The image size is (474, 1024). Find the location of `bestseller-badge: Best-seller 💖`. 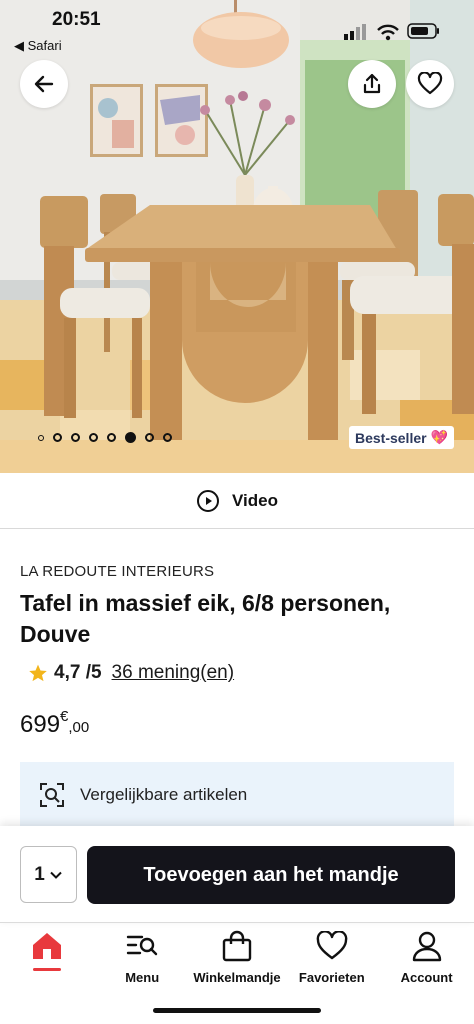

bestseller-badge: Best-seller 💖 is located at coordinates (401, 437).